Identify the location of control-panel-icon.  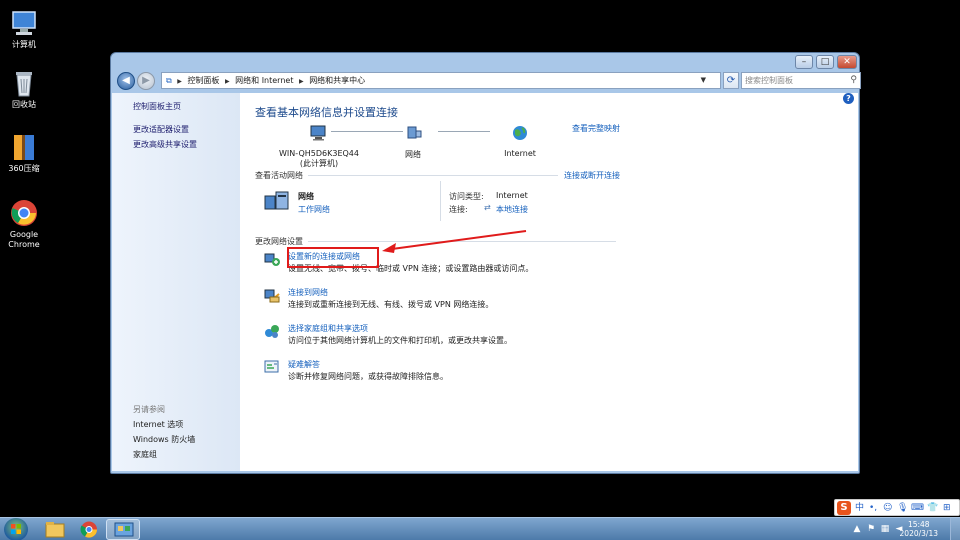
(124, 529).